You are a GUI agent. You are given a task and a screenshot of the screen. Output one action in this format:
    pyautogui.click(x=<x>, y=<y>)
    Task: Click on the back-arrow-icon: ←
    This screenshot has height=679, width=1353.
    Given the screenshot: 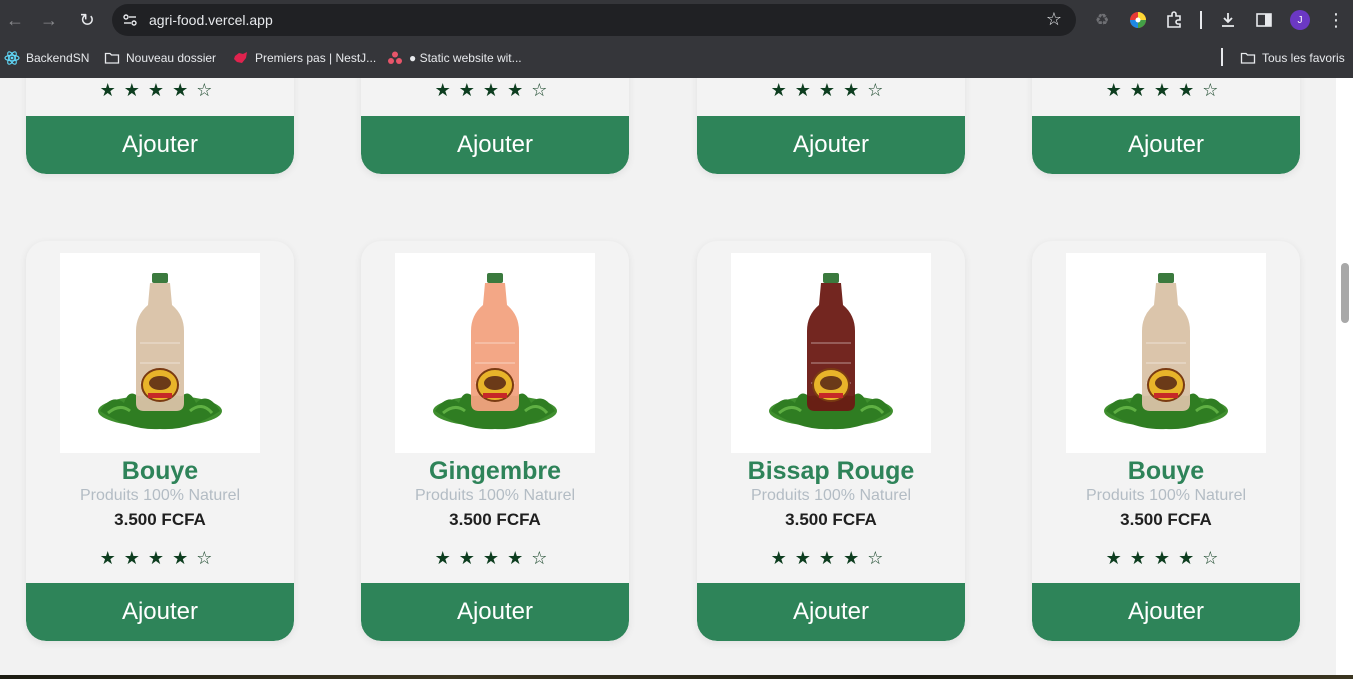 What is the action you would take?
    pyautogui.click(x=15, y=20)
    